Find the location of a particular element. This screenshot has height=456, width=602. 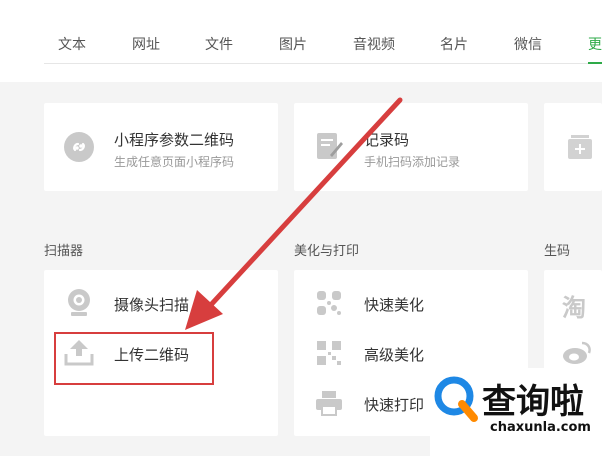

watermark: 查询啦 chaxunla.com is located at coordinates (516, 412).